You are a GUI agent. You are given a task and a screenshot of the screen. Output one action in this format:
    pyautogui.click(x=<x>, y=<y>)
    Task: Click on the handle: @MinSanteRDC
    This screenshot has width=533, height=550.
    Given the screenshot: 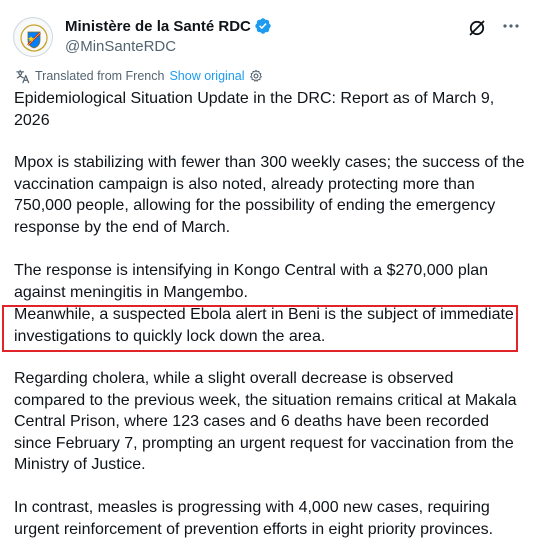 What is the action you would take?
    pyautogui.click(x=168, y=46)
    